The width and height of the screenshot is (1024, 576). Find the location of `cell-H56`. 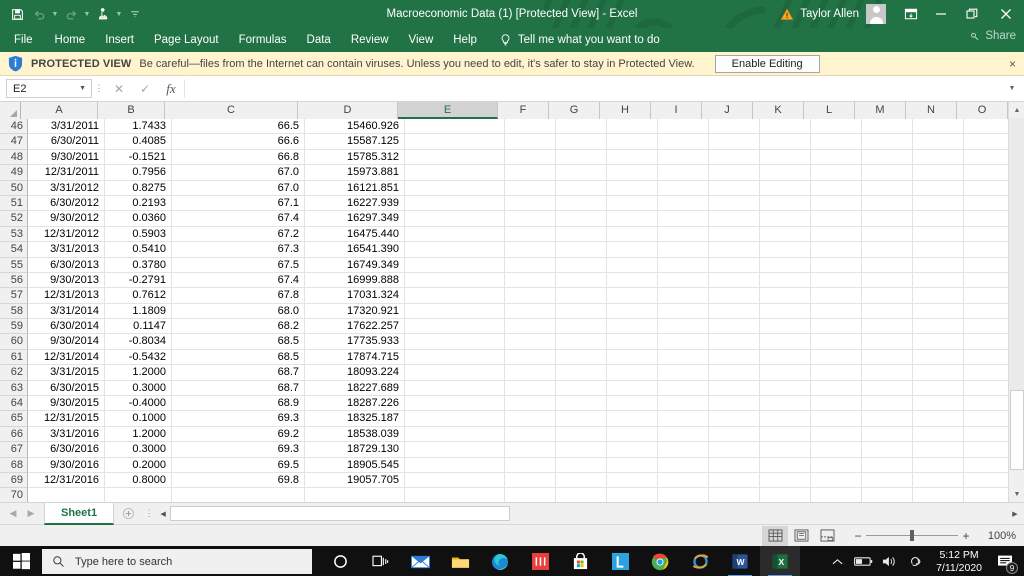

cell-H56 is located at coordinates (632, 280).